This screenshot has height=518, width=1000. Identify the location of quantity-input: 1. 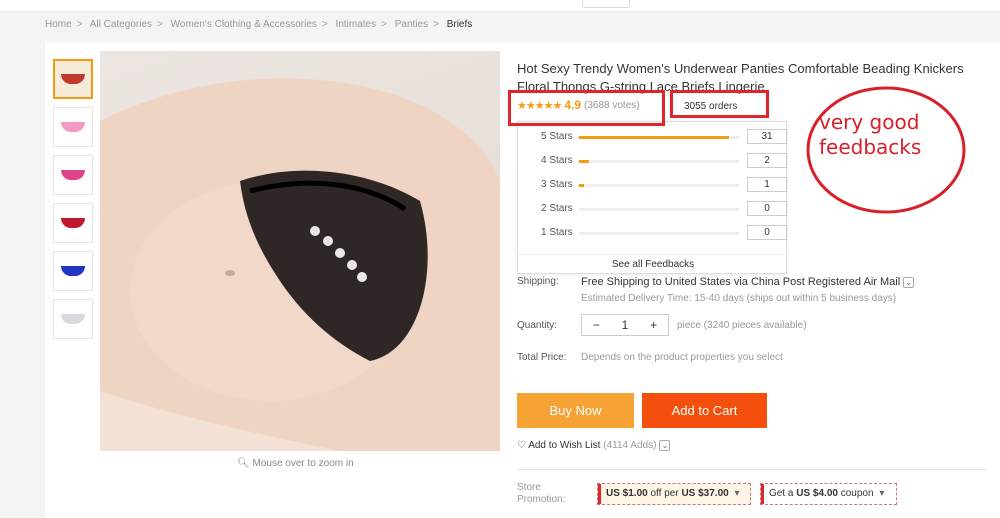
(625, 325).